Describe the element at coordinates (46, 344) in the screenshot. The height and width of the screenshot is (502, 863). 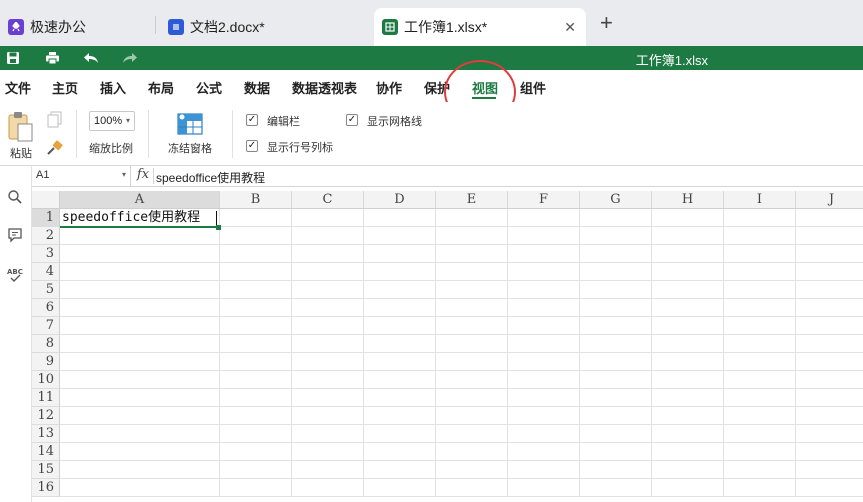
I see `row-header-8: 8` at that location.